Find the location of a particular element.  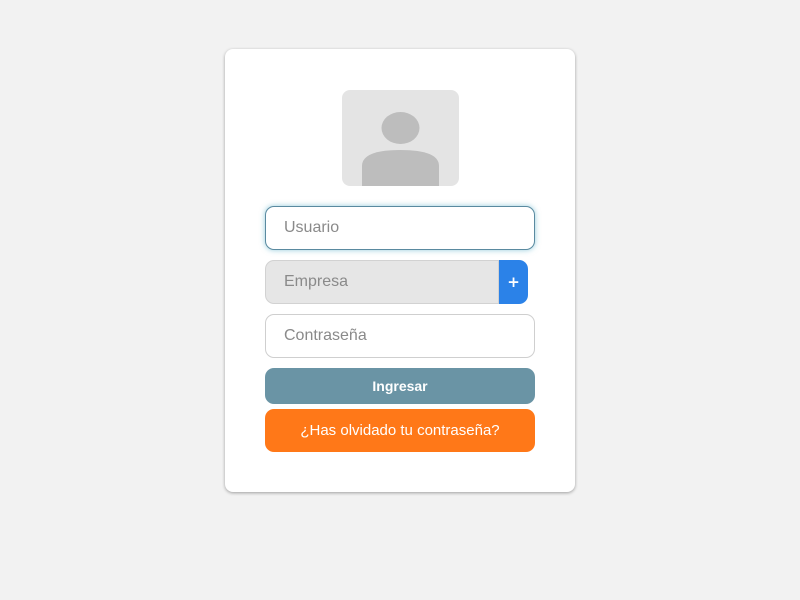

password-input is located at coordinates (400, 336).